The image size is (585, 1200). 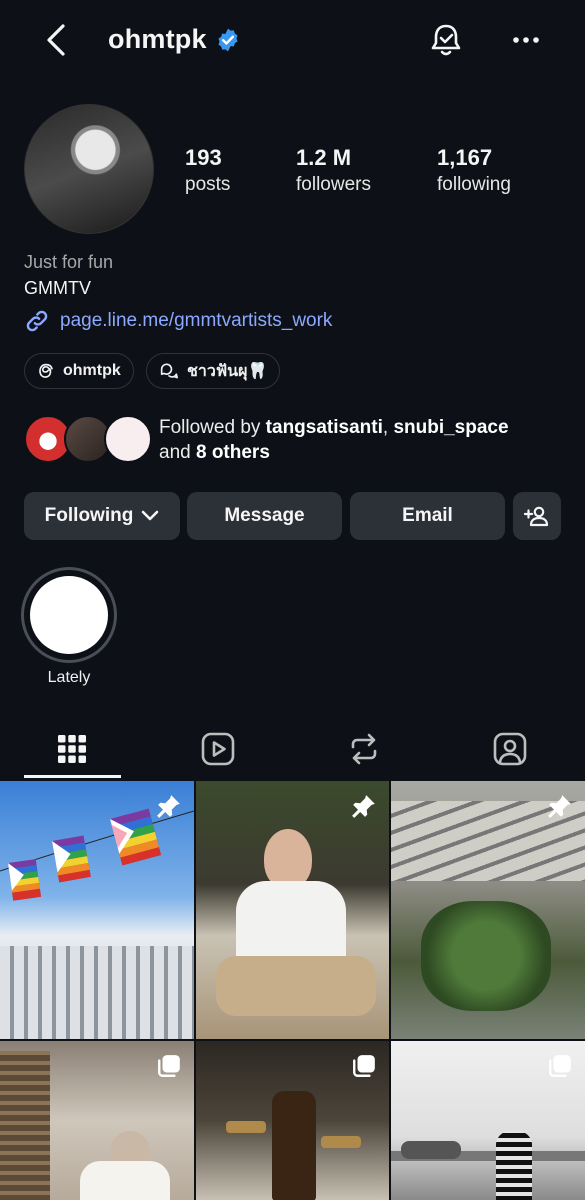 I want to click on mutual-followers-avatars, so click(x=89, y=441).